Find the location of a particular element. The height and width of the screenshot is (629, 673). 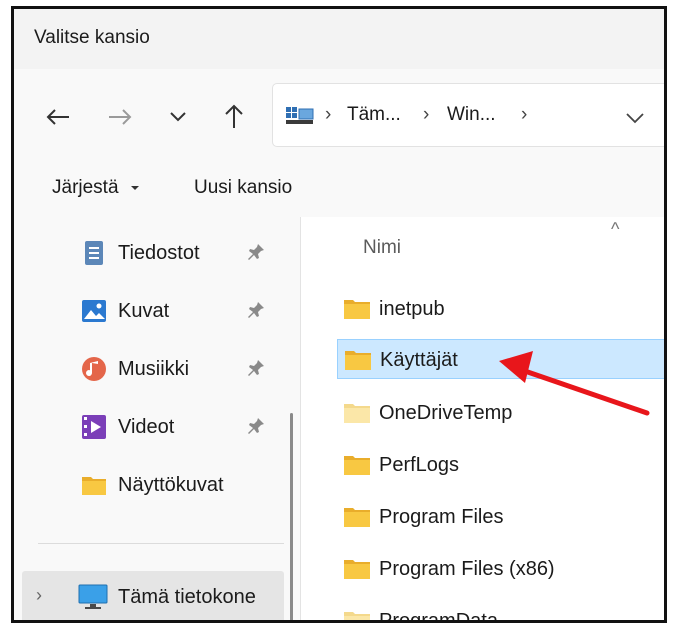

sidebar-divider is located at coordinates (161, 543).